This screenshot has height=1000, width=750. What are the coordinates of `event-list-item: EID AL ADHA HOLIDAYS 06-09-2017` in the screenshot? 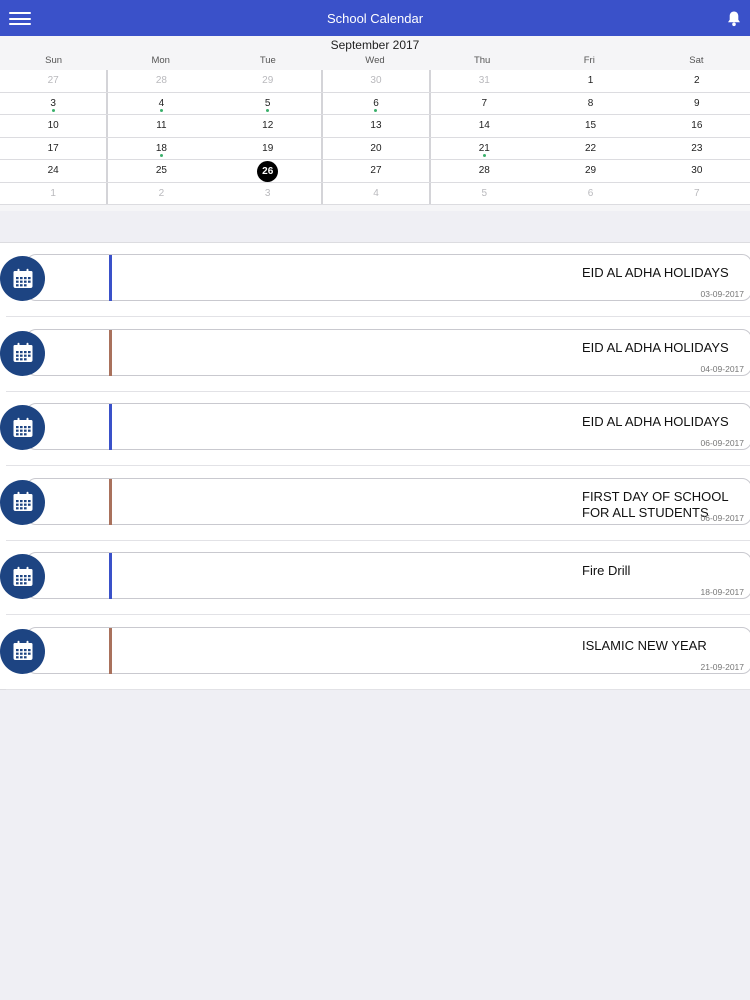 It's located at (375, 429).